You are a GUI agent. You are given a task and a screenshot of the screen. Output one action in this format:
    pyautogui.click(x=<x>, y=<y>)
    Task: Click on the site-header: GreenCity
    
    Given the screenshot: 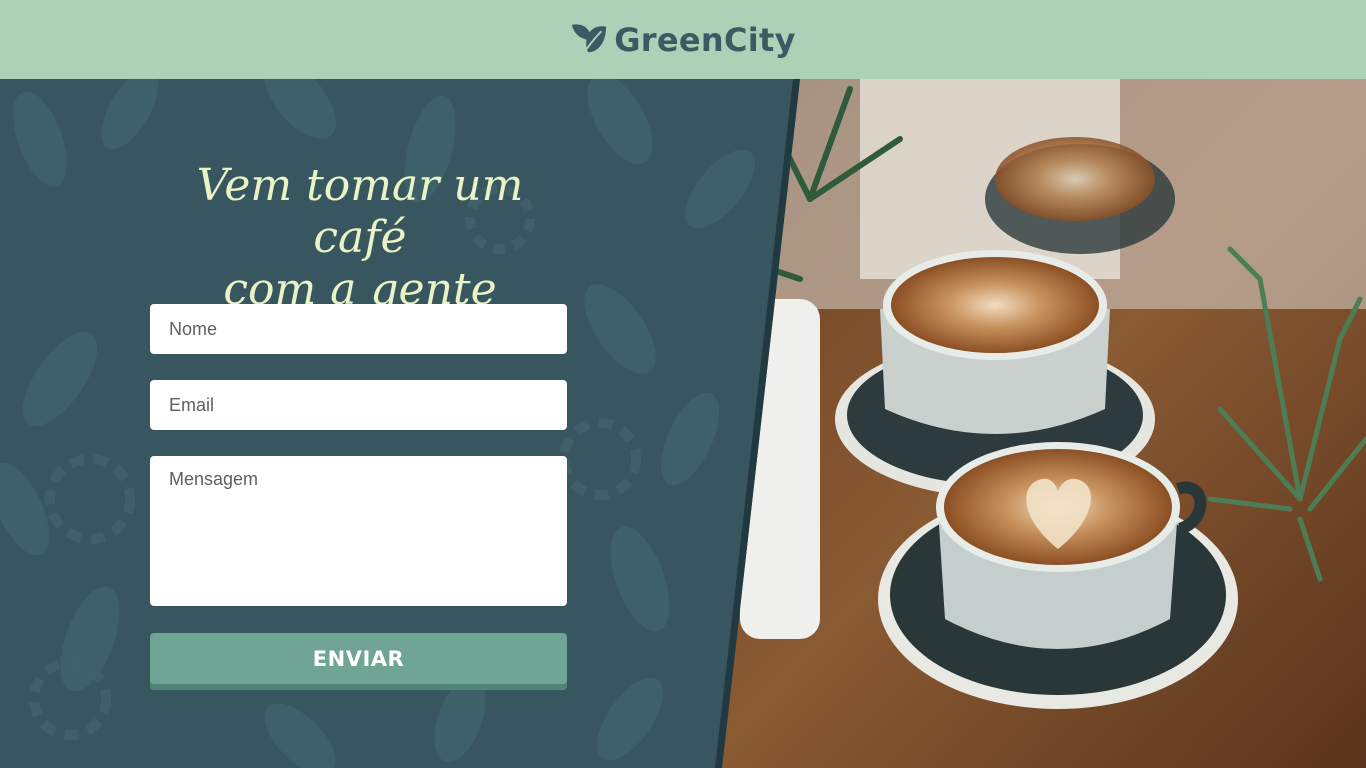 What is the action you would take?
    pyautogui.click(x=683, y=39)
    